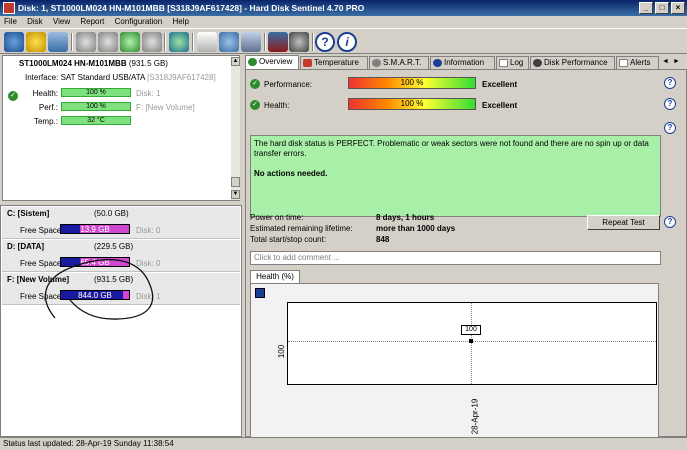 This screenshot has width=687, height=450. What do you see at coordinates (152, 42) in the screenshot?
I see `extended-test-icon` at bounding box center [152, 42].